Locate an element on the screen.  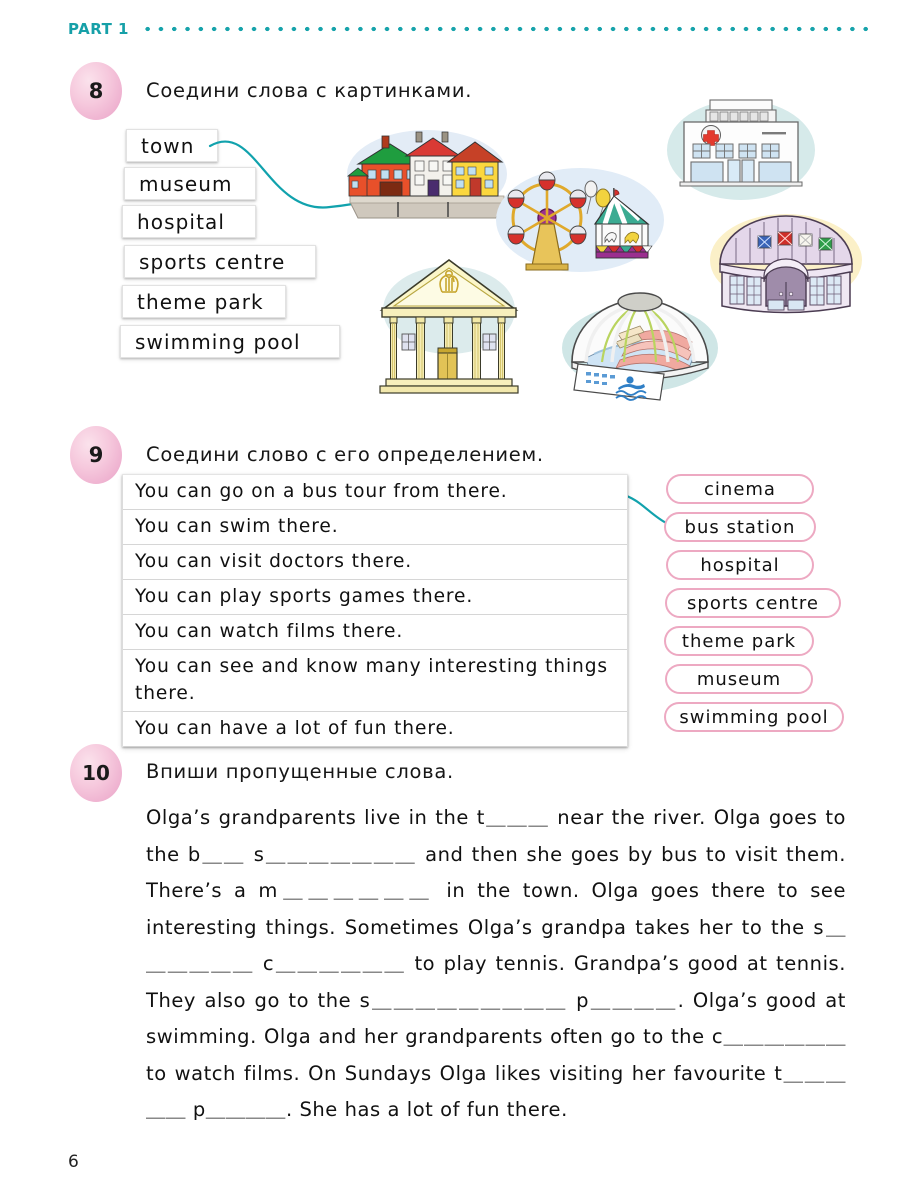
page-number: 6 is located at coordinates (73, 1162).